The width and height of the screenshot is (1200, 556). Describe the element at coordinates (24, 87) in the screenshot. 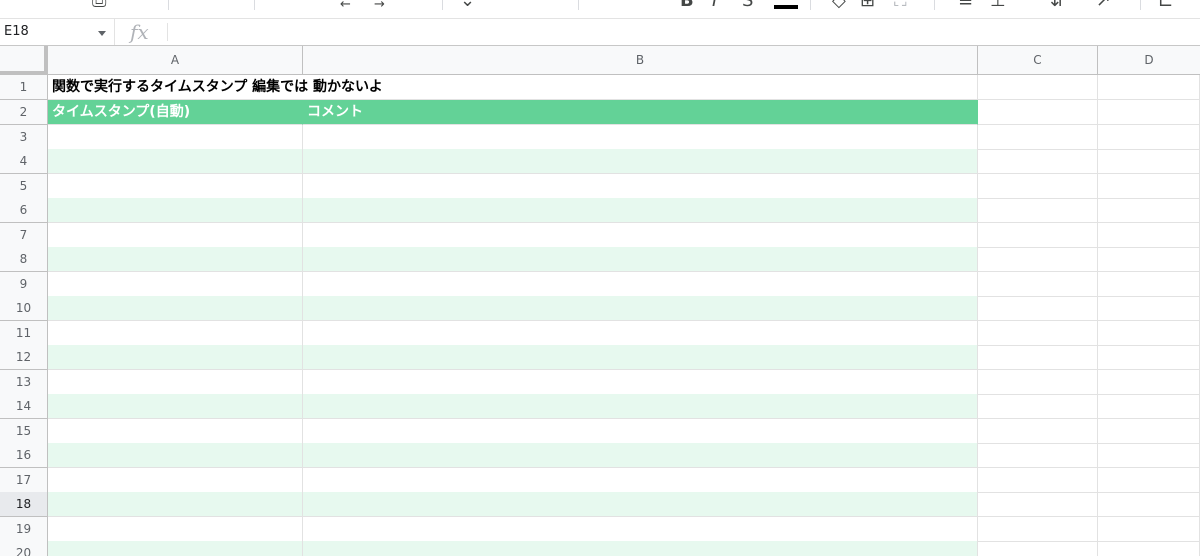

I see `row-header: 1` at that location.